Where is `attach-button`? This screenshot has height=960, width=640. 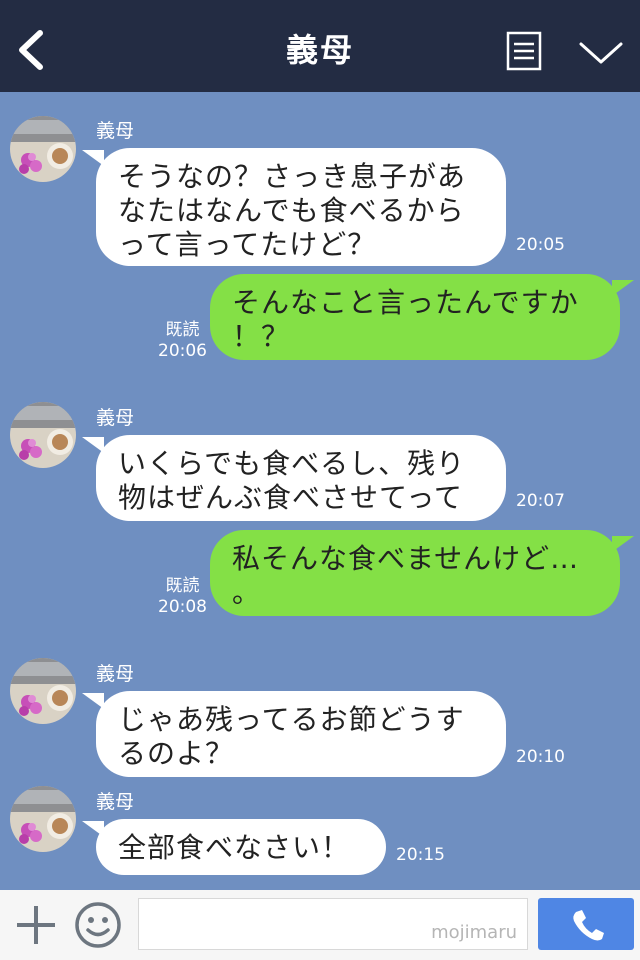 attach-button is located at coordinates (36, 925).